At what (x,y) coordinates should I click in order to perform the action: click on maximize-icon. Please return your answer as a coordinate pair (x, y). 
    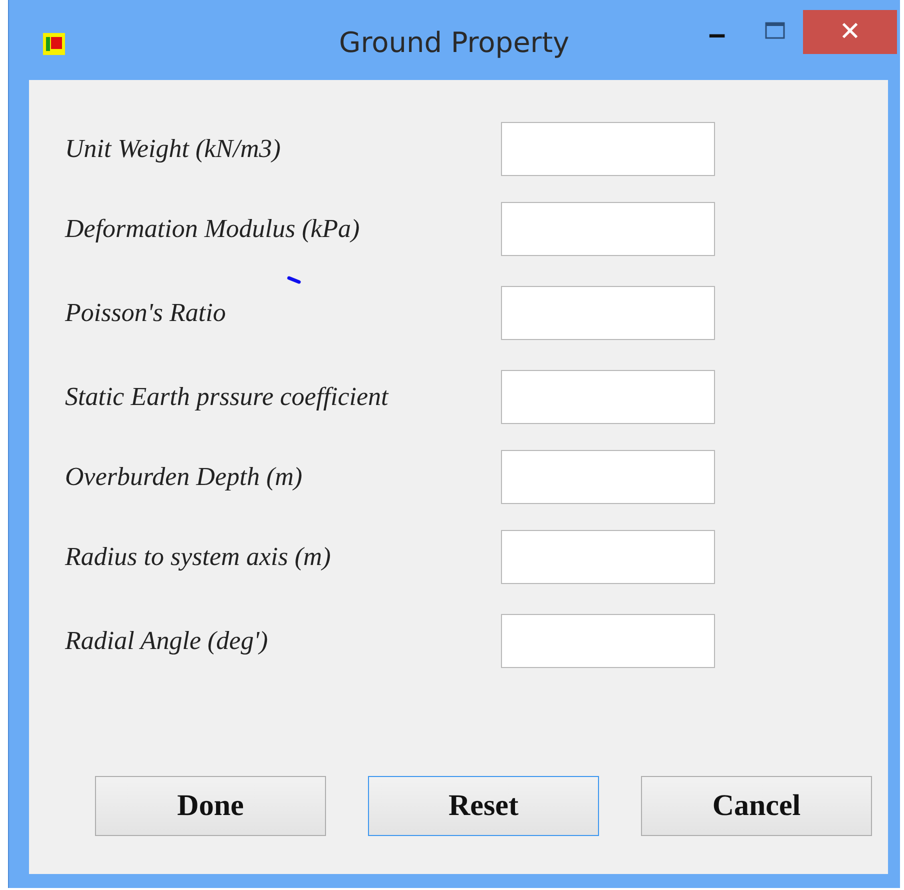
    Looking at the image, I should click on (775, 30).